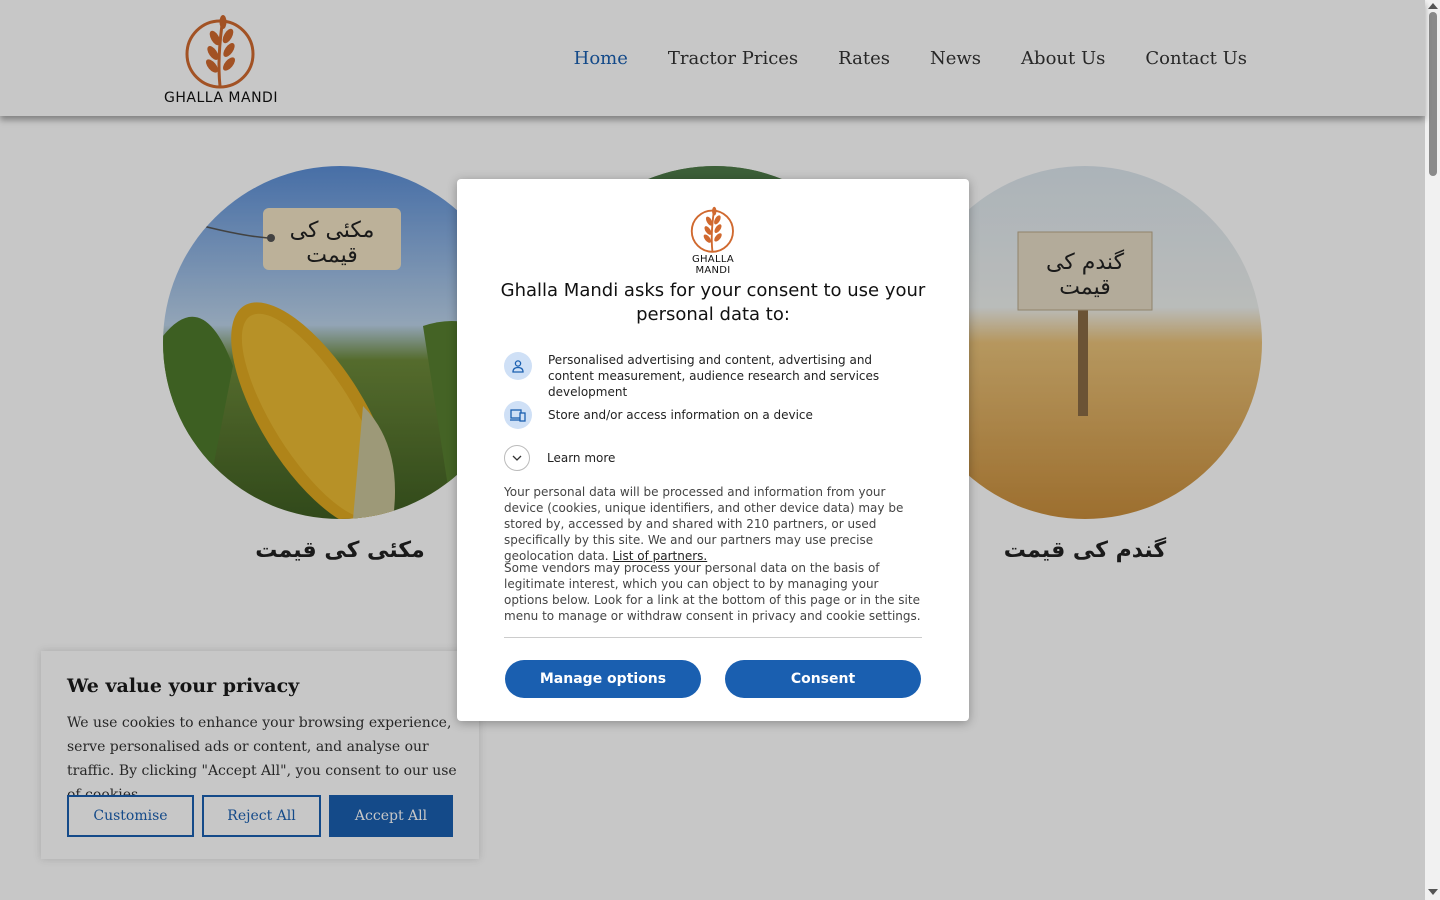 The image size is (1440, 900). I want to click on person-icon, so click(518, 366).